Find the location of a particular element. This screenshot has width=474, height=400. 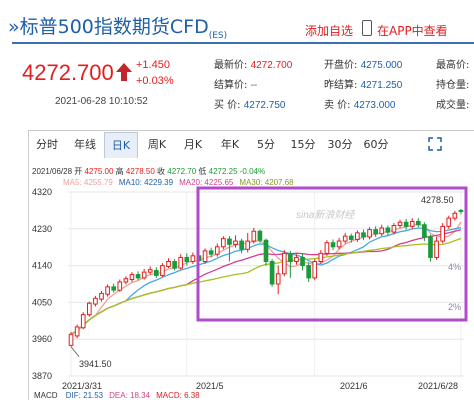

quote-field-label: 成交量: is located at coordinates (453, 105).